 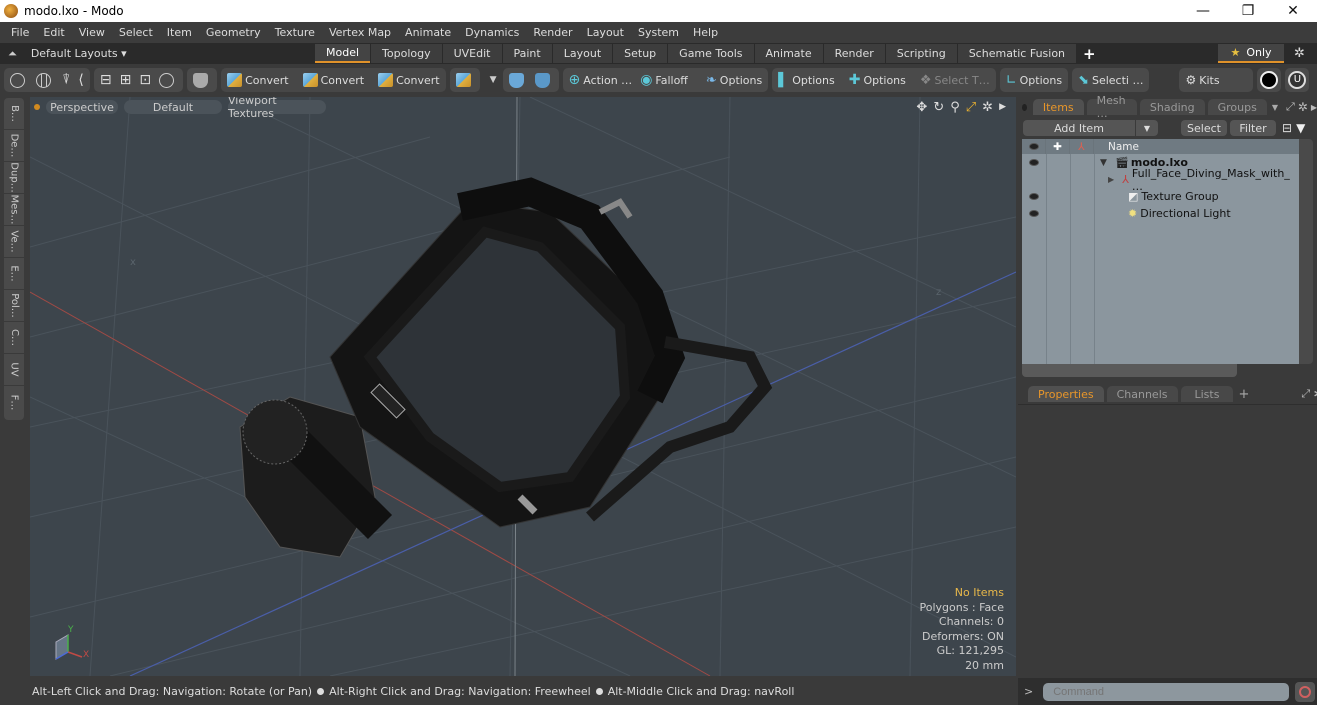 What do you see at coordinates (1305, 691) in the screenshot?
I see `command-record-icon` at bounding box center [1305, 691].